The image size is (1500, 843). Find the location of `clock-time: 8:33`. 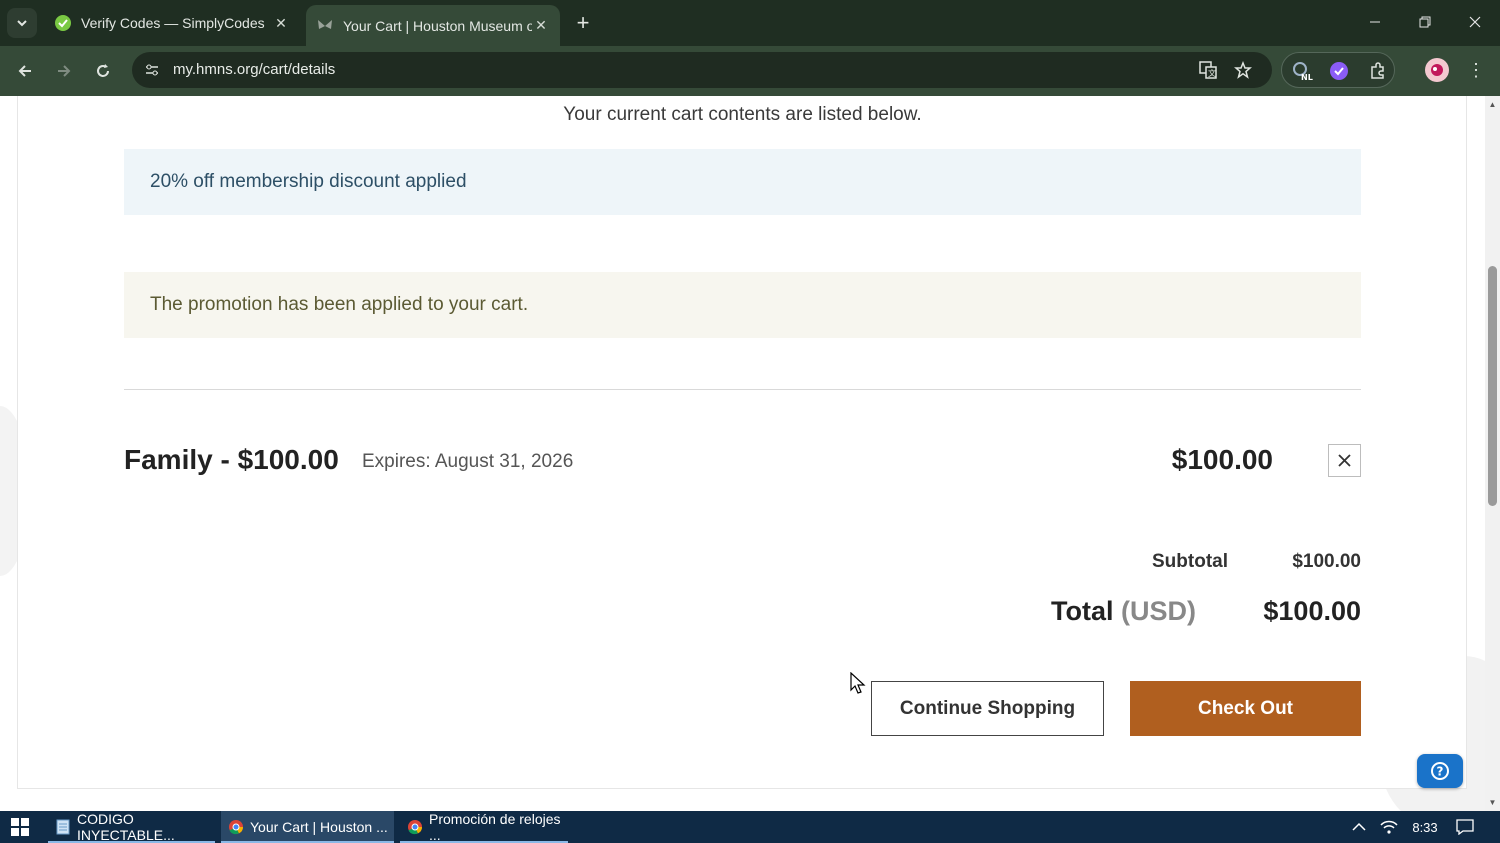

clock-time: 8:33 is located at coordinates (1425, 827).